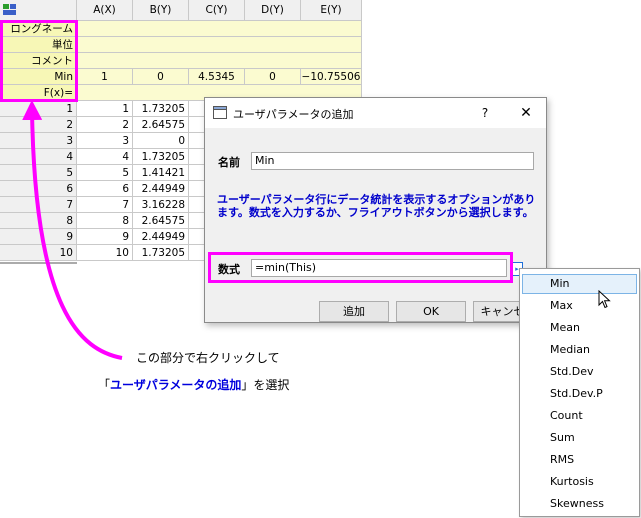  What do you see at coordinates (38, 93) in the screenshot?
I see `label-row-fx: F(x)=` at bounding box center [38, 93].